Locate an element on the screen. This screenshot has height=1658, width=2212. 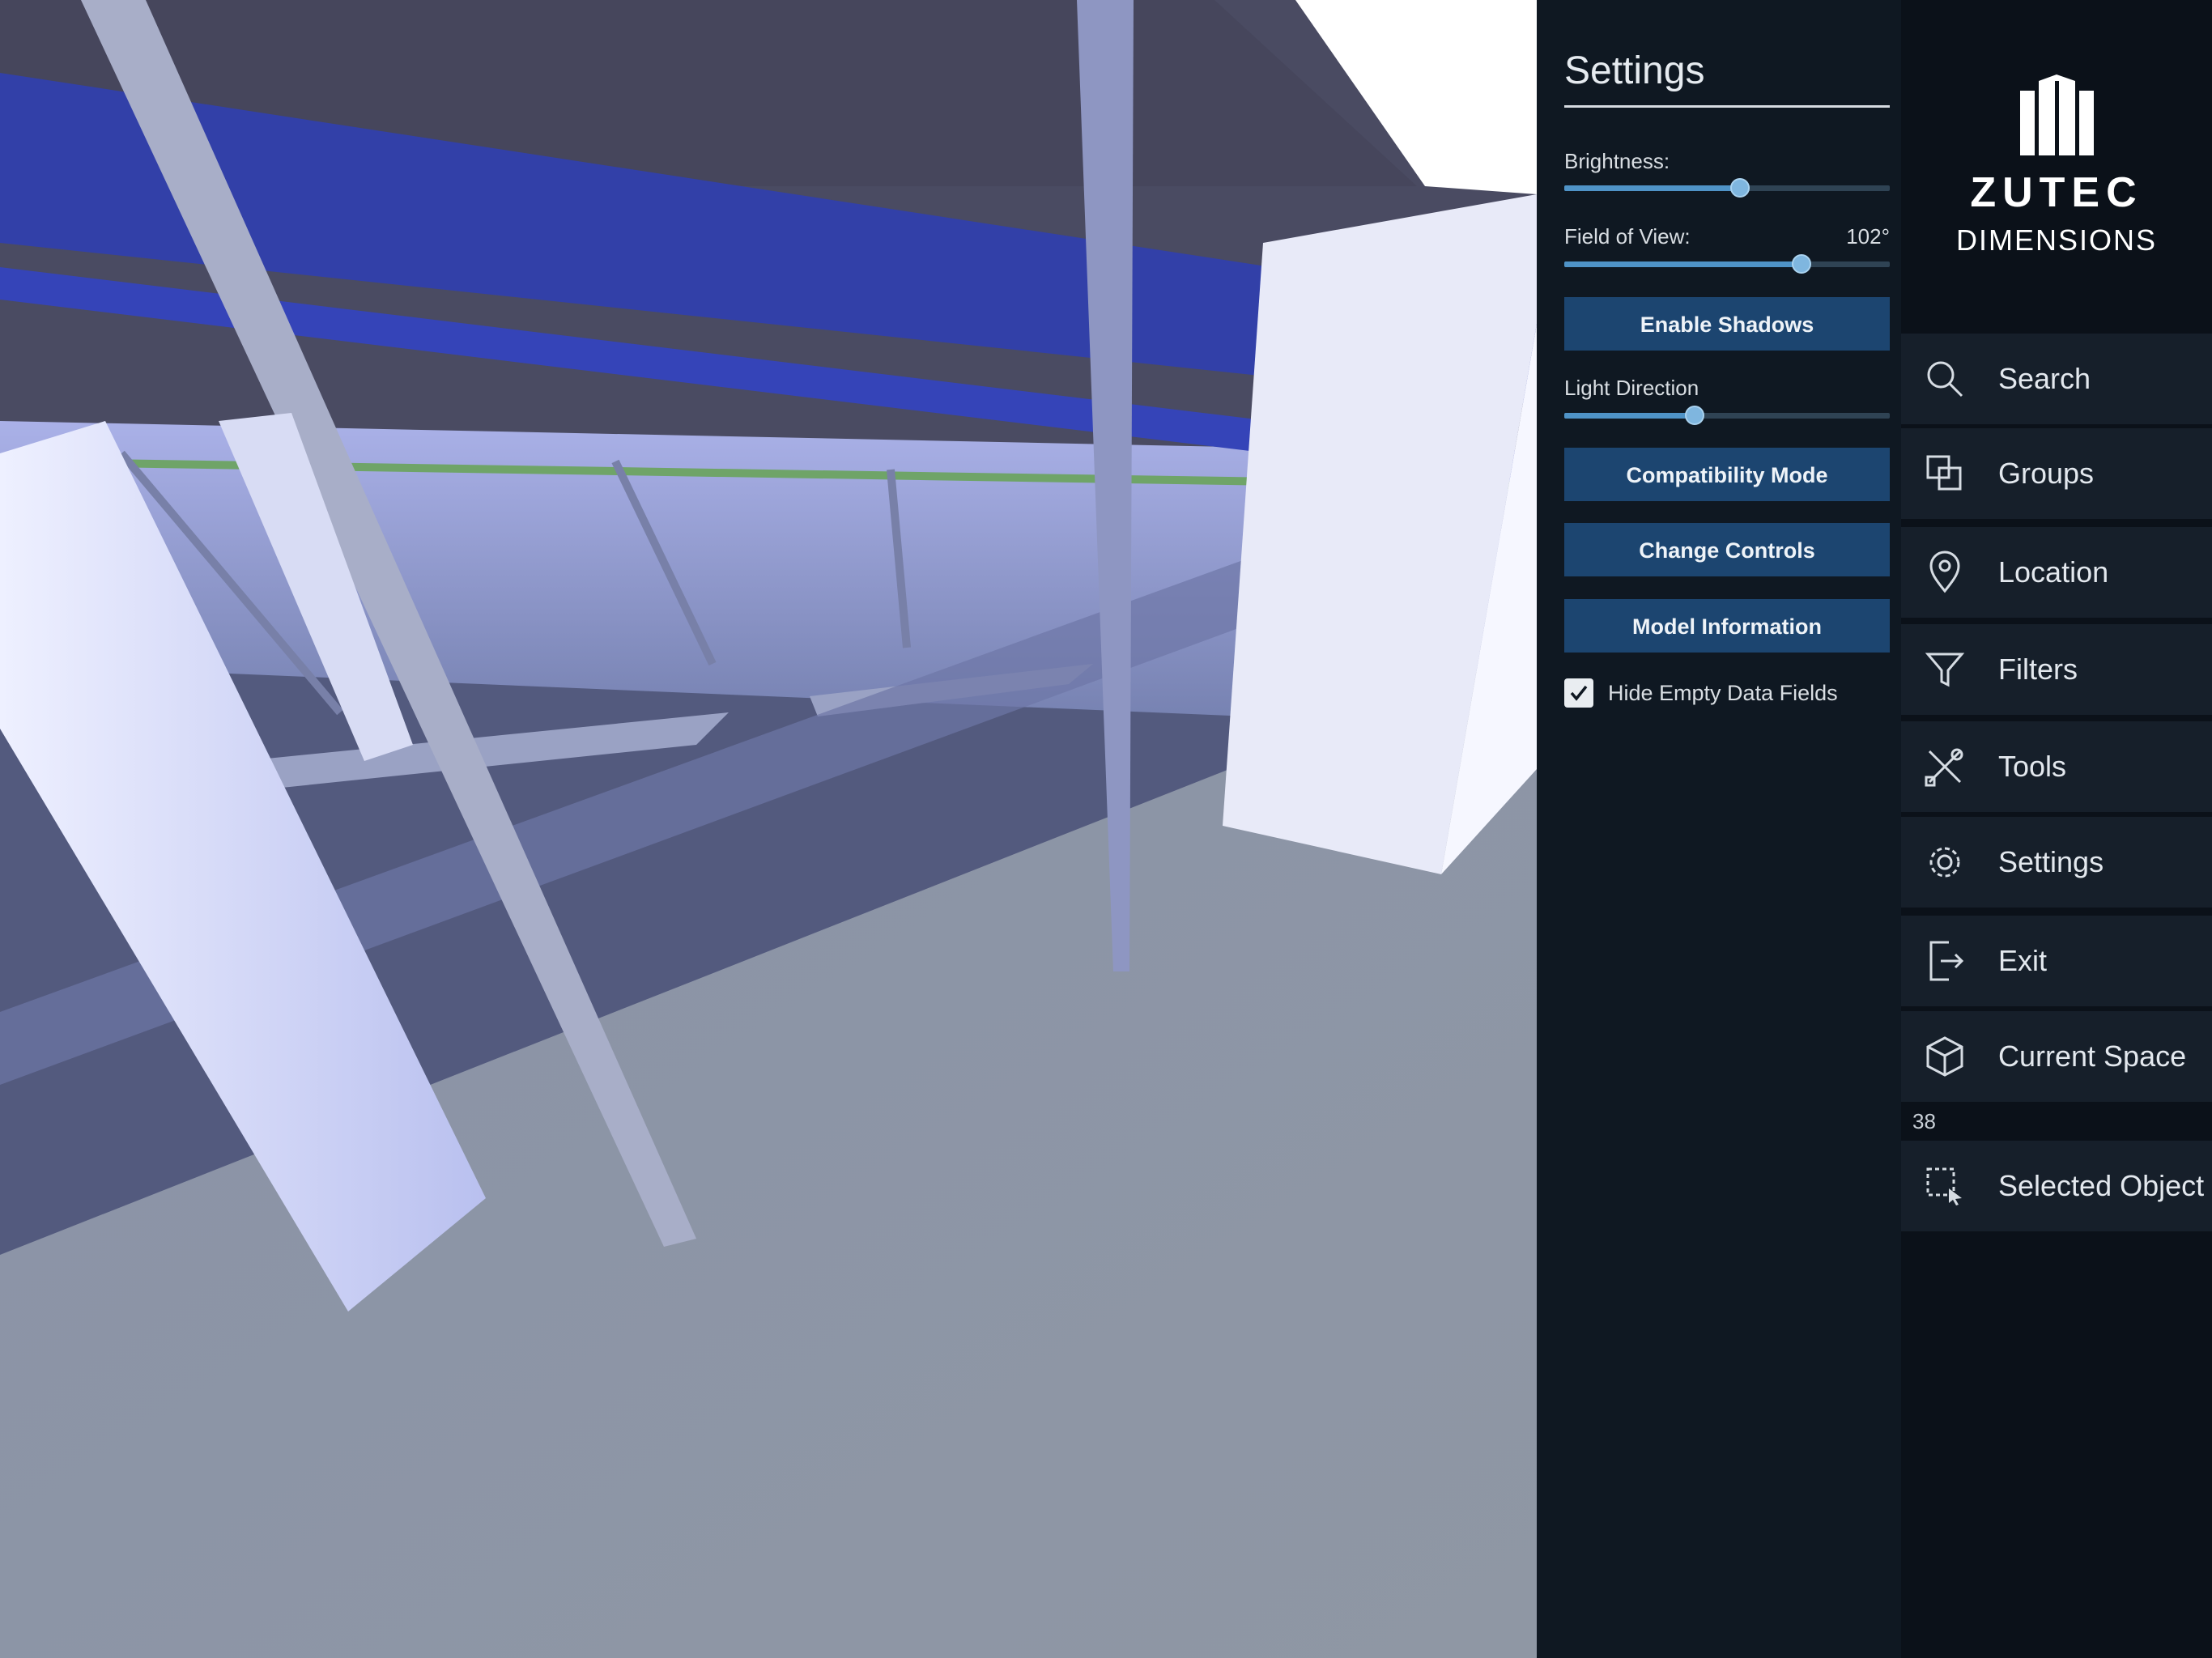
zutec-building-logo-icon is located at coordinates (2057, 114).